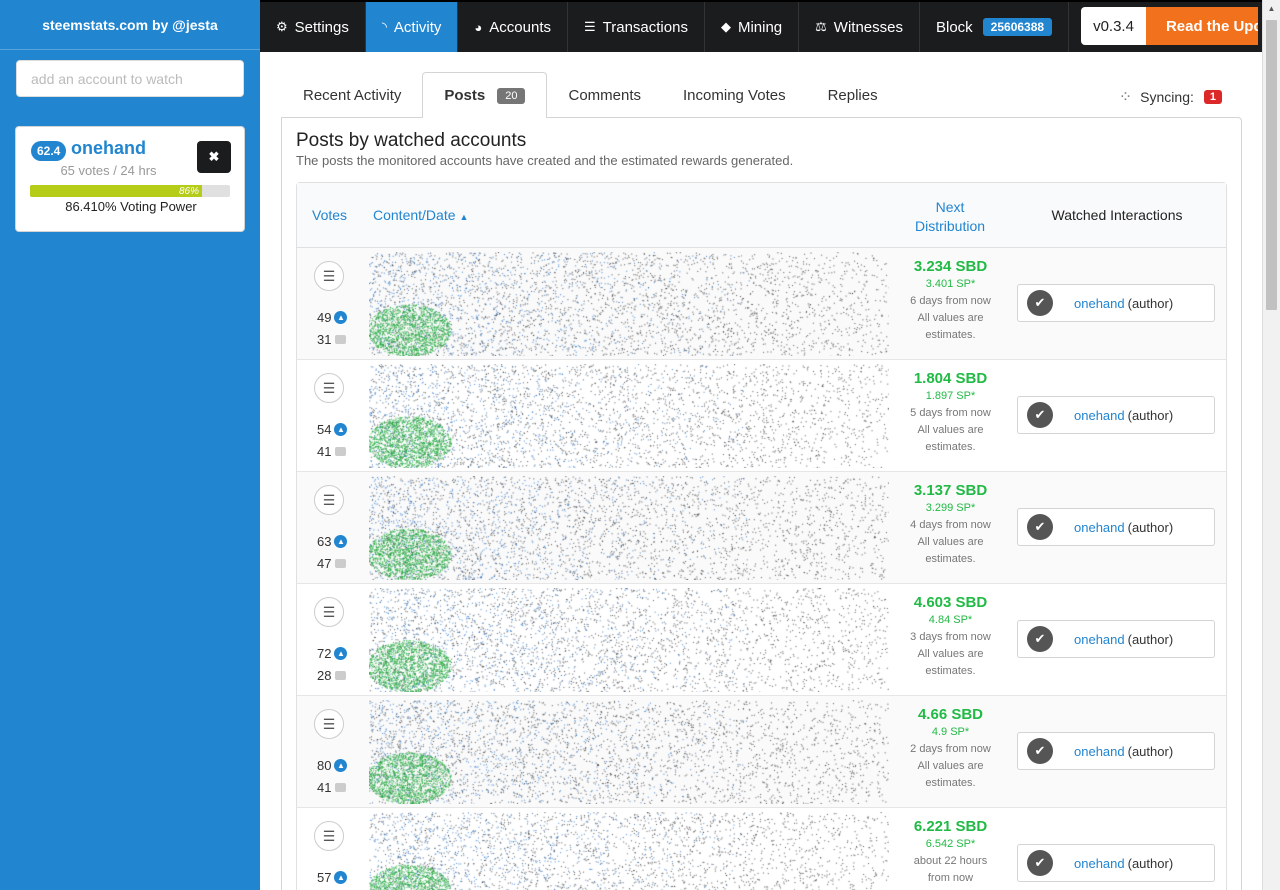 This screenshot has width=1280, height=890. I want to click on read-update-button: Read the Update, so click(1201, 26).